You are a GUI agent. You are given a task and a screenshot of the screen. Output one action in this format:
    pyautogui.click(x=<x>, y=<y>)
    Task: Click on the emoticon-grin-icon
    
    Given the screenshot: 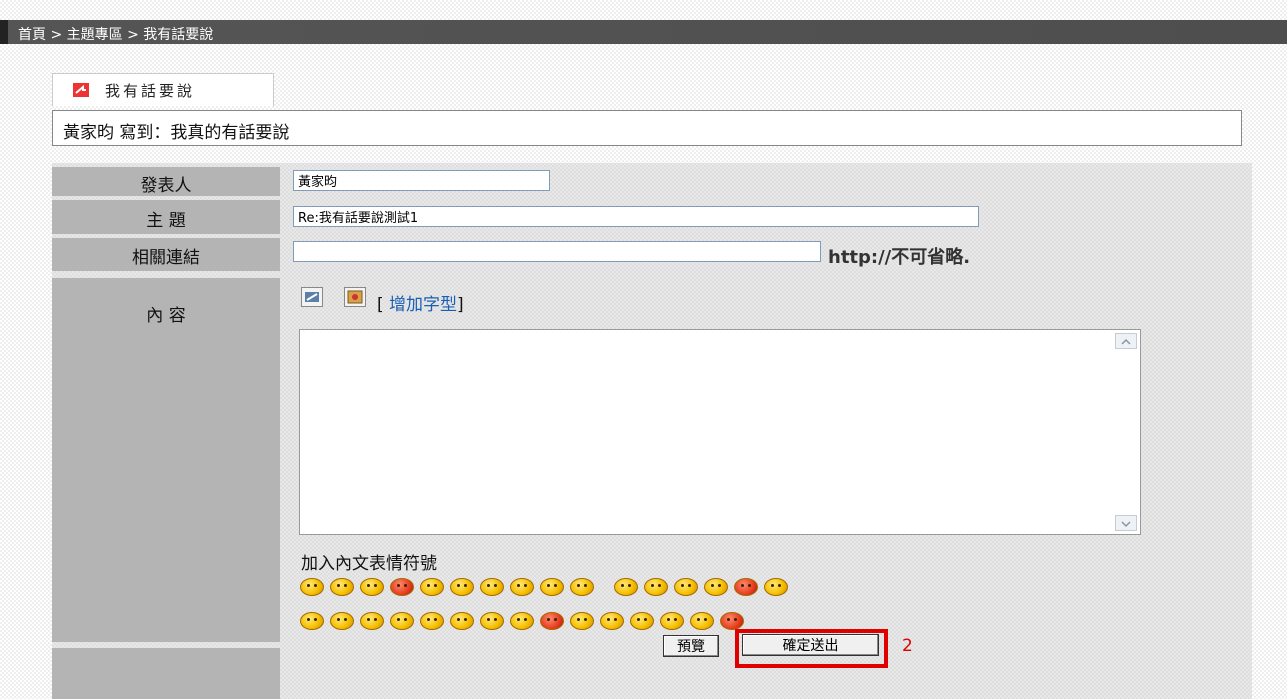 What is the action you would take?
    pyautogui.click(x=626, y=587)
    